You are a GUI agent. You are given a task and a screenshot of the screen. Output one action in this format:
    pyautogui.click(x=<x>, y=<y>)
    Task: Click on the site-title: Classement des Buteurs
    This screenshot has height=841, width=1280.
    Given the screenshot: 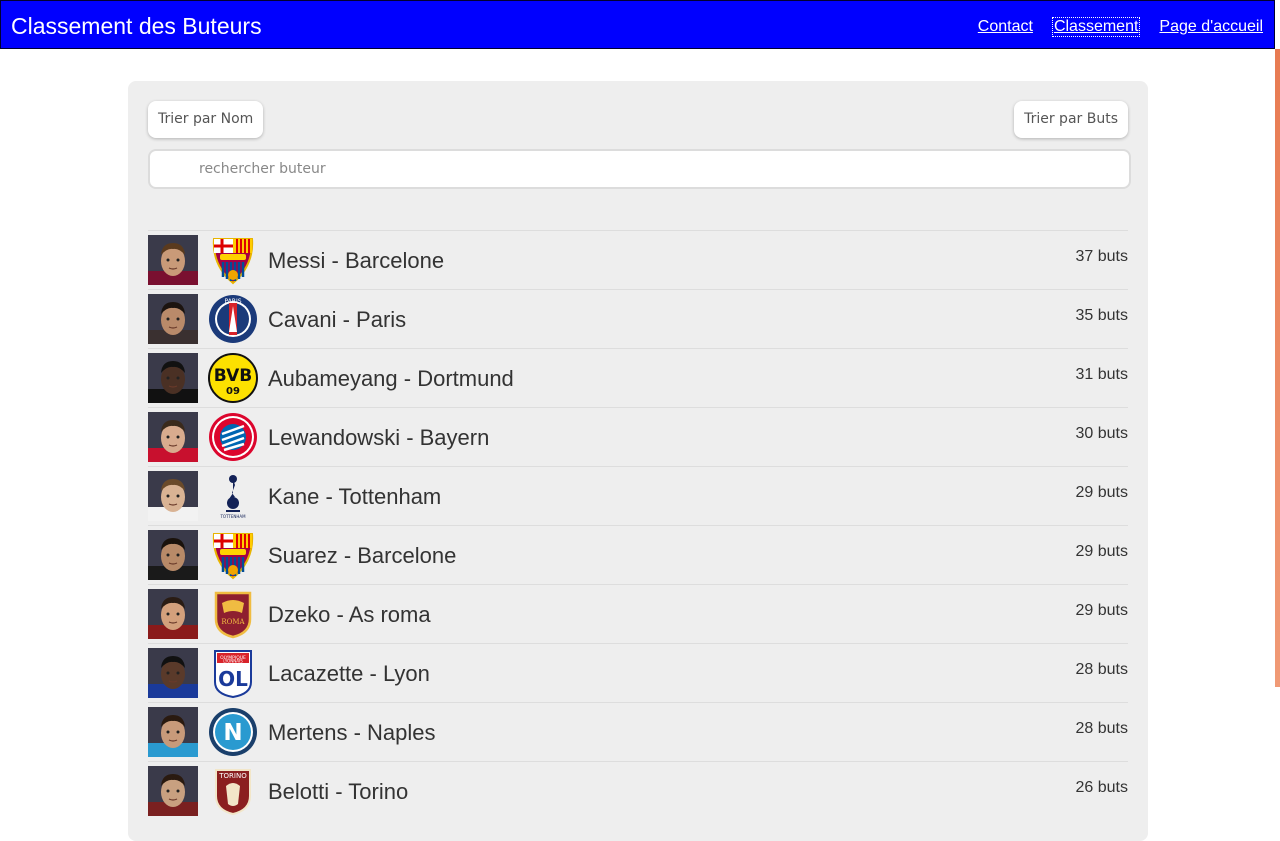 What is the action you would take?
    pyautogui.click(x=136, y=26)
    